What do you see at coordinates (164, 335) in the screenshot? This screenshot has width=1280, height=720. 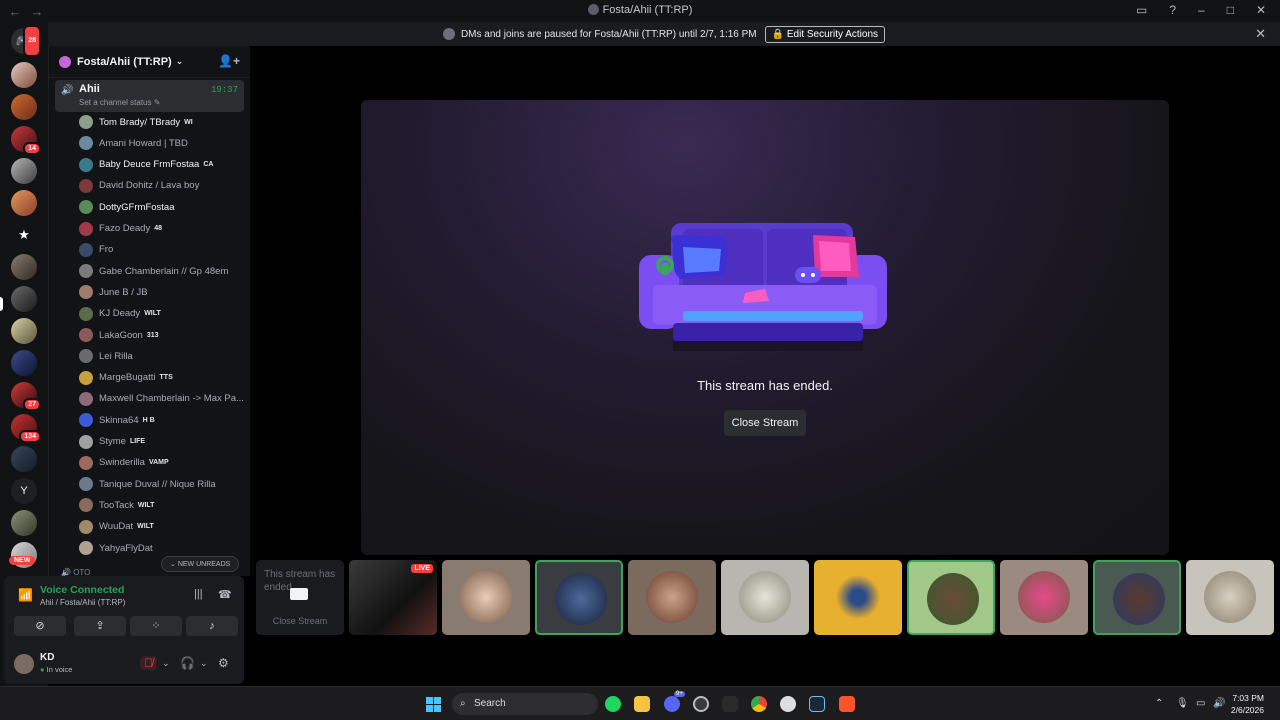 I see `voice-member: LakaGoon 313` at bounding box center [164, 335].